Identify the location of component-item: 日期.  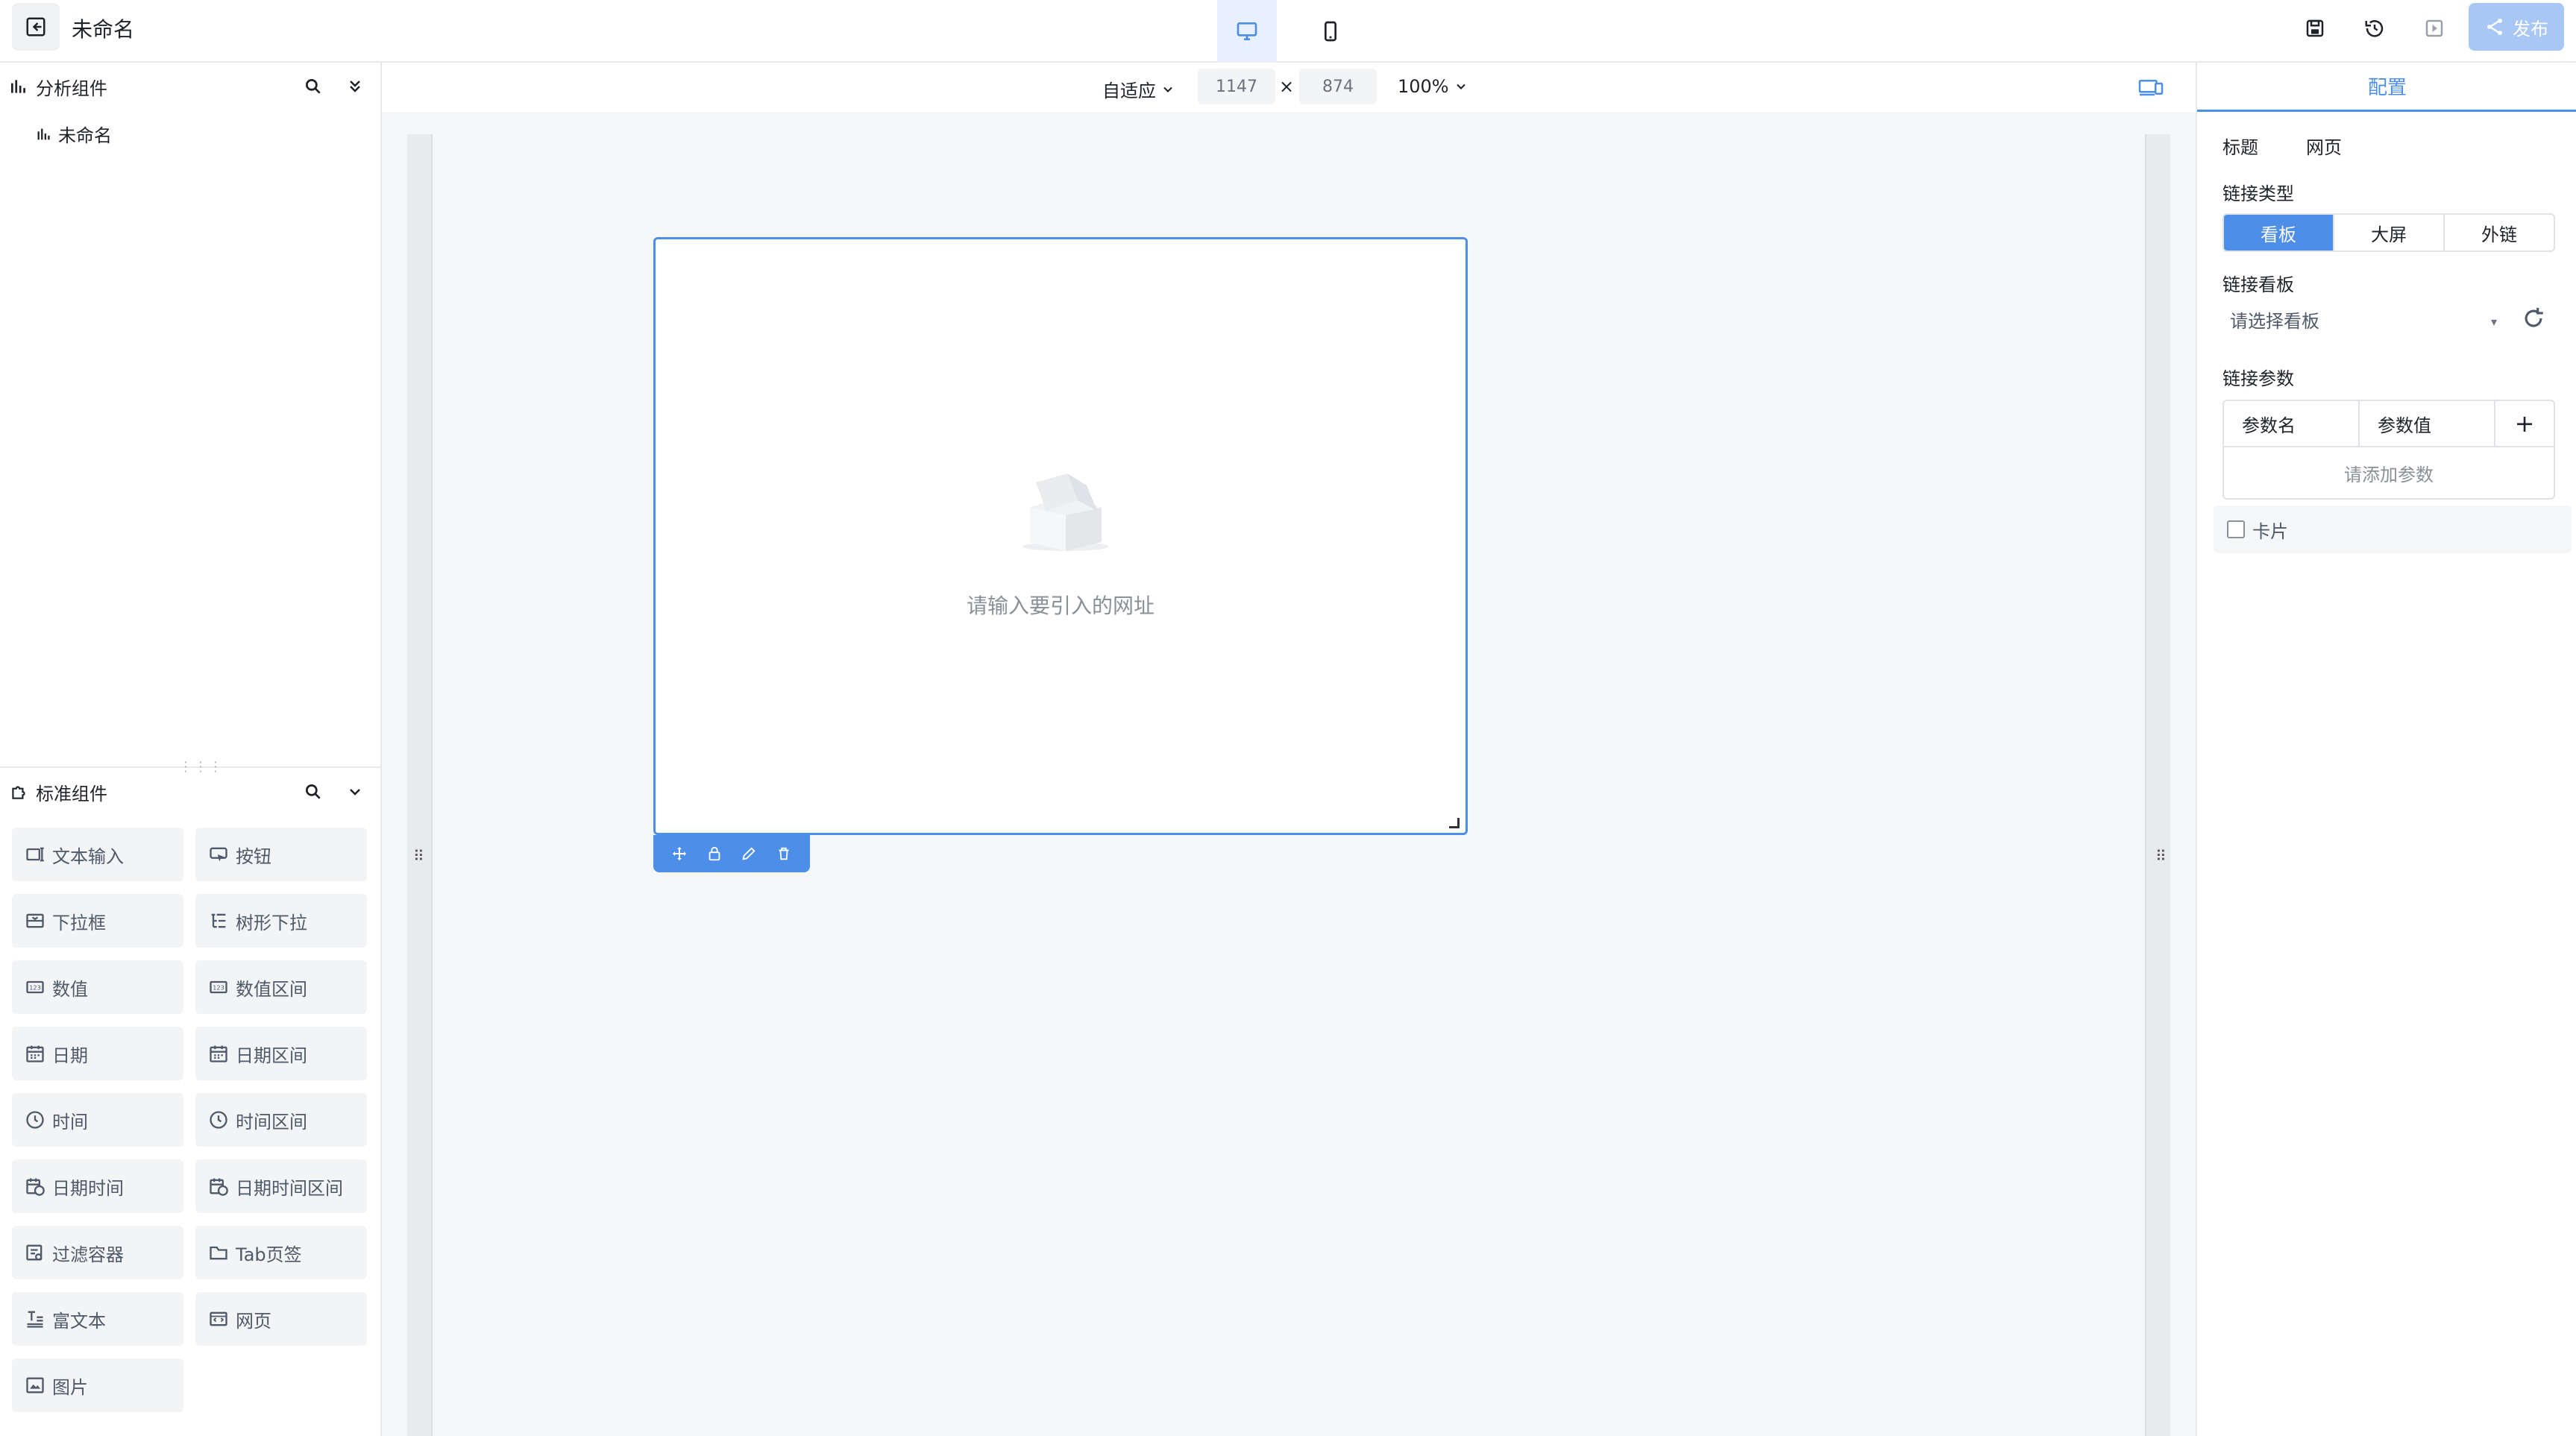
(98, 1053).